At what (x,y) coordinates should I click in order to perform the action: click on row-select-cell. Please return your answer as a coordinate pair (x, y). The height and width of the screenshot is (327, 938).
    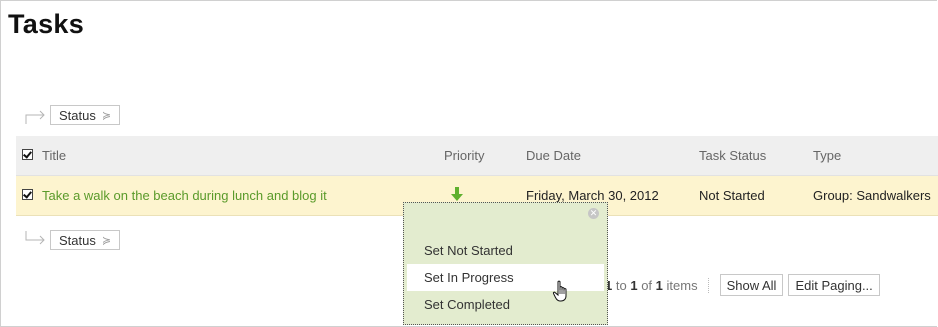
    Looking at the image, I should click on (29, 195).